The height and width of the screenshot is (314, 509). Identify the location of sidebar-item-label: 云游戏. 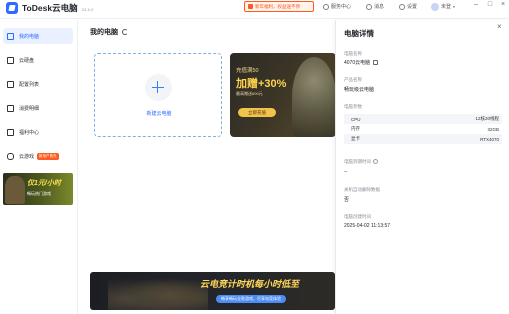
(27, 156).